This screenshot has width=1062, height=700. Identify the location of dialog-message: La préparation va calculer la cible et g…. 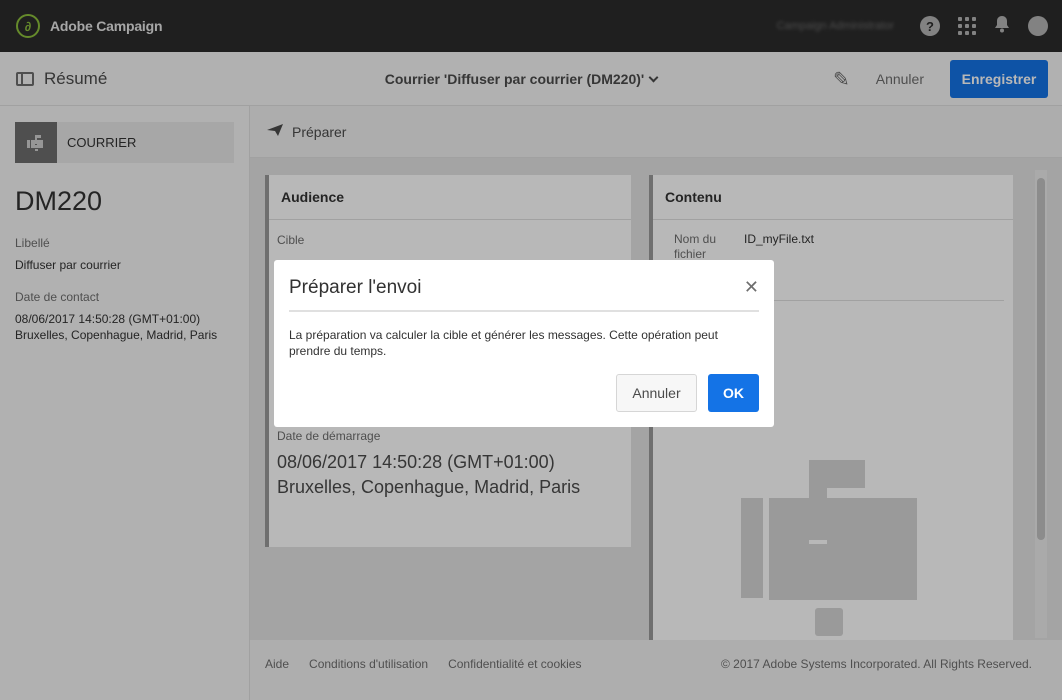
(503, 343).